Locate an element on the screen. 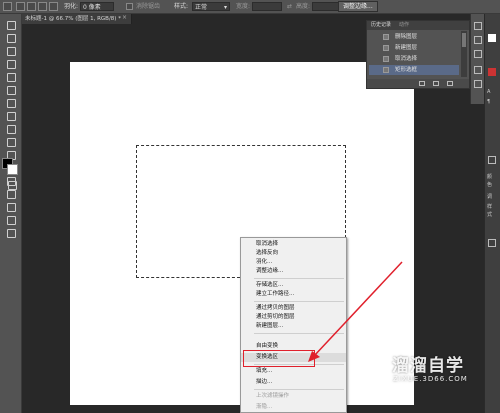 The height and width of the screenshot is (413, 500). paragraph-panel-icon is located at coordinates (478, 84).